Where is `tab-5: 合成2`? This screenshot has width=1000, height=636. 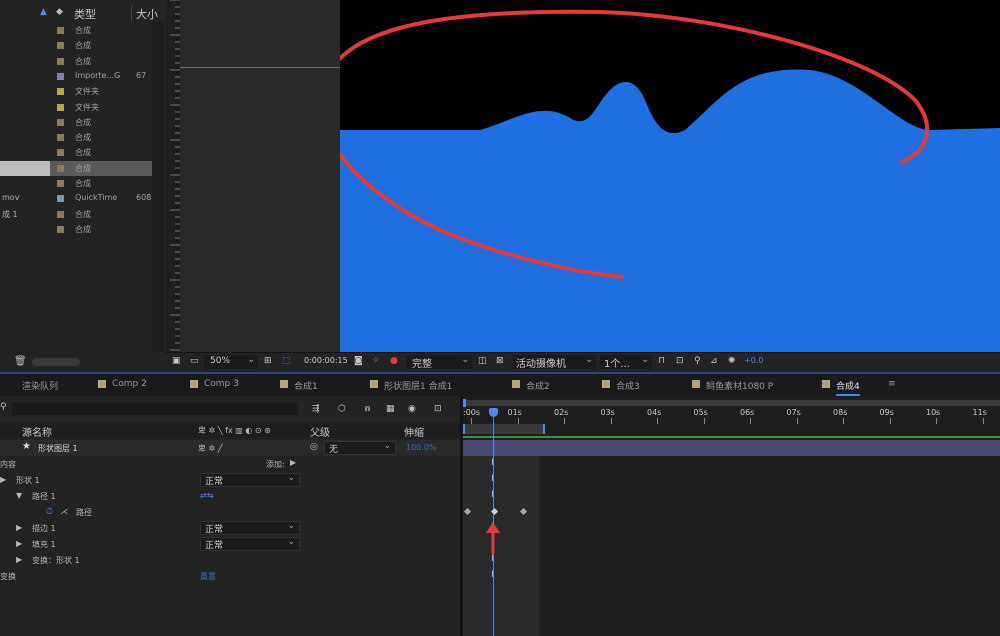
tab-5: 合成2 is located at coordinates (538, 385).